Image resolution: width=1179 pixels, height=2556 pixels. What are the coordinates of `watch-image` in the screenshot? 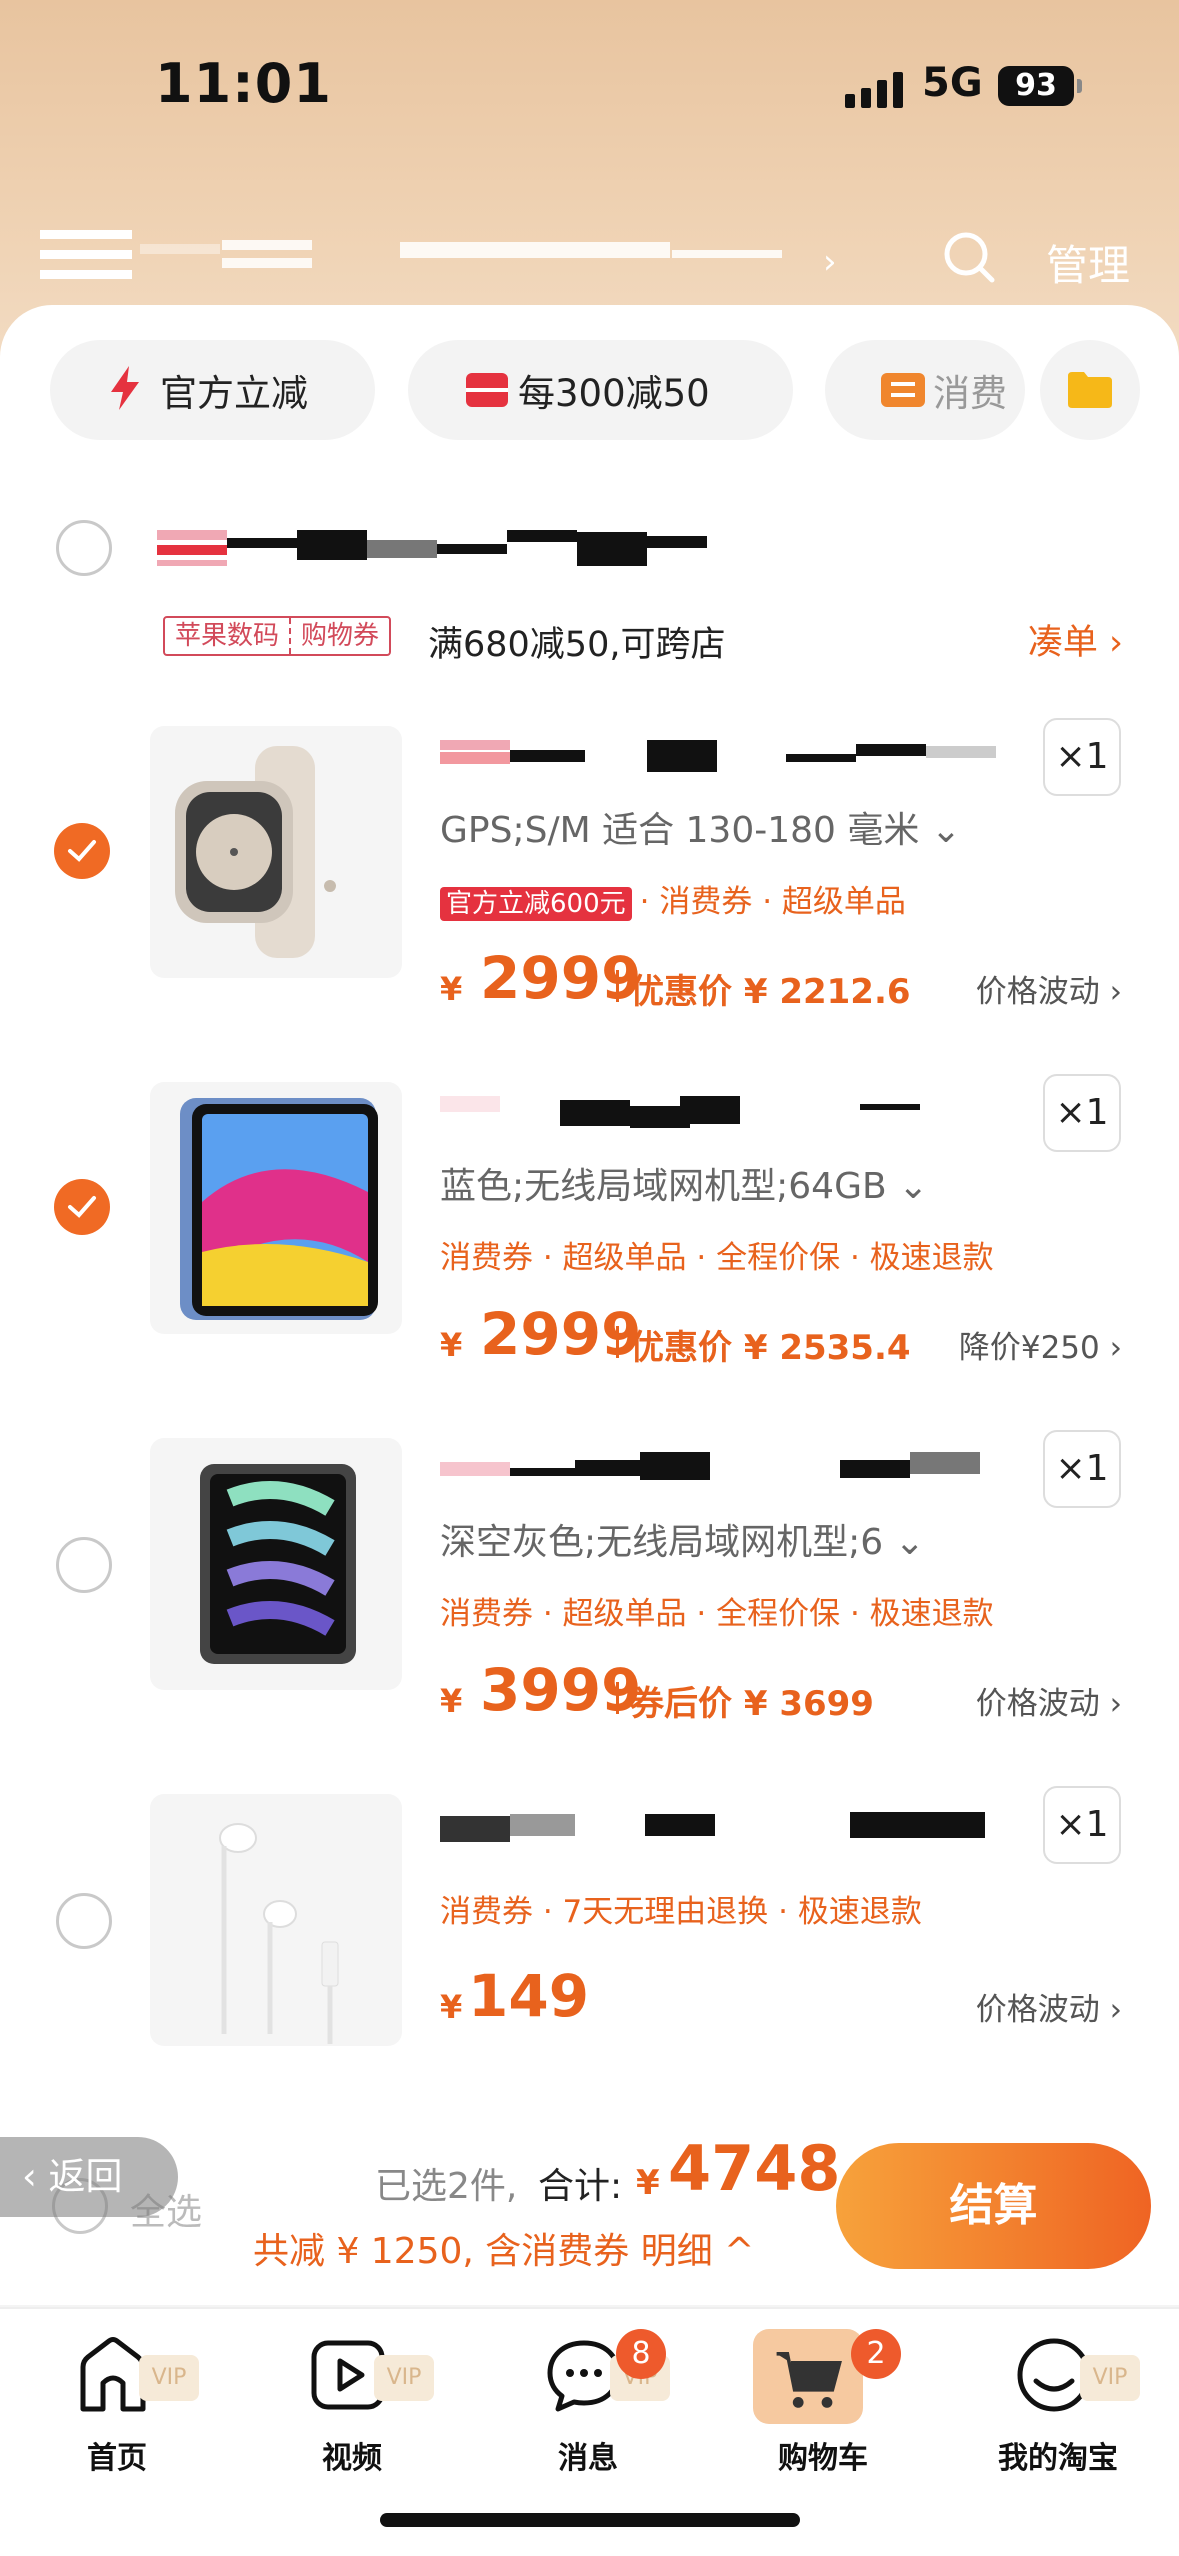 It's located at (255, 852).